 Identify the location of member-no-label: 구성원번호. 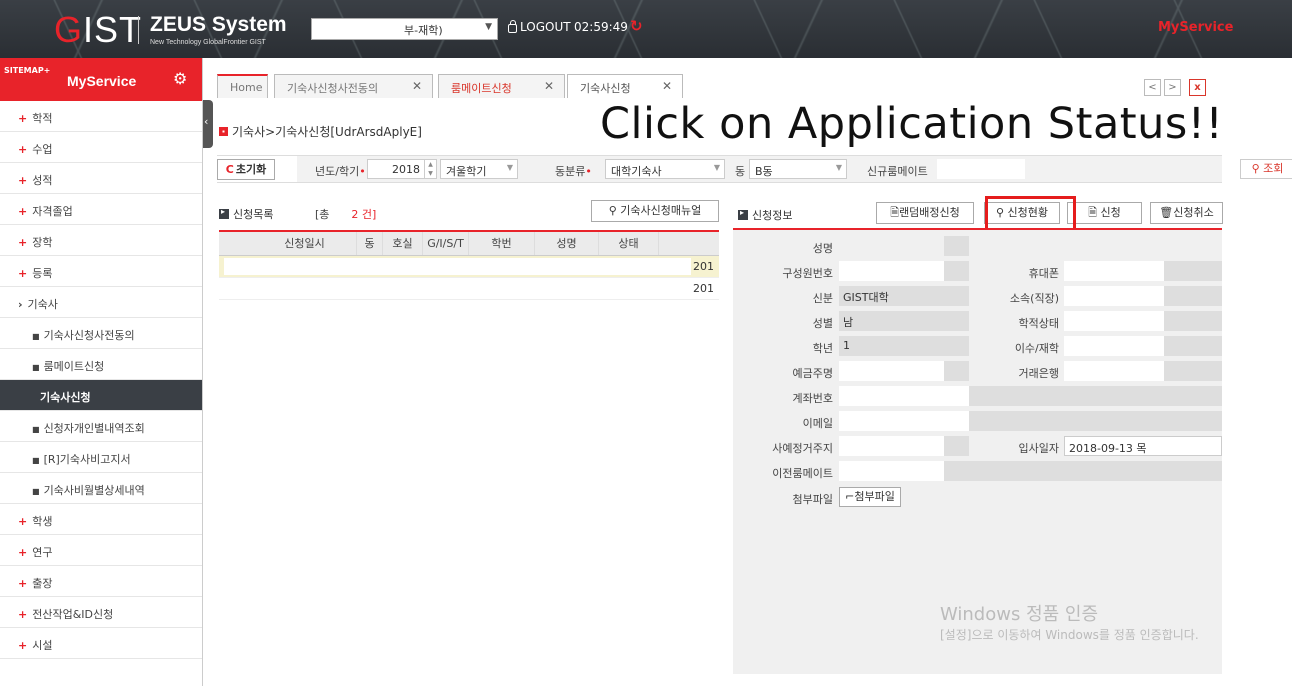
(807, 273).